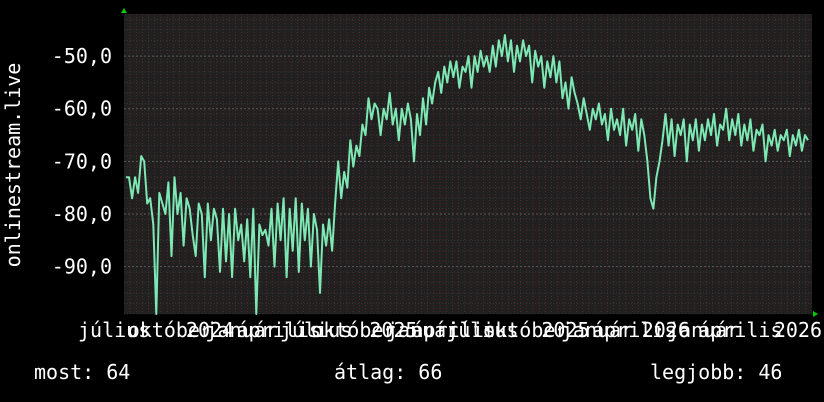 This screenshot has height=402, width=824. What do you see at coordinates (798, 330) in the screenshot?
I see `x-tick-label: 2026` at bounding box center [798, 330].